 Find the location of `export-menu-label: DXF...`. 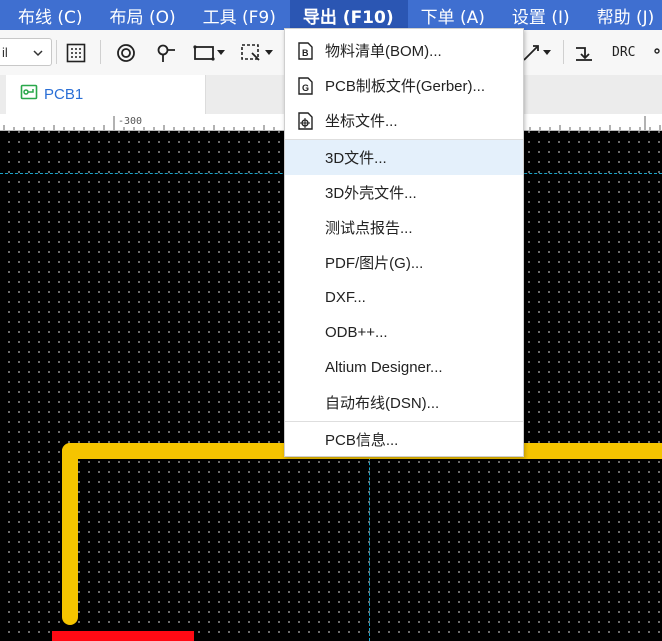

export-menu-label: DXF... is located at coordinates (345, 297).